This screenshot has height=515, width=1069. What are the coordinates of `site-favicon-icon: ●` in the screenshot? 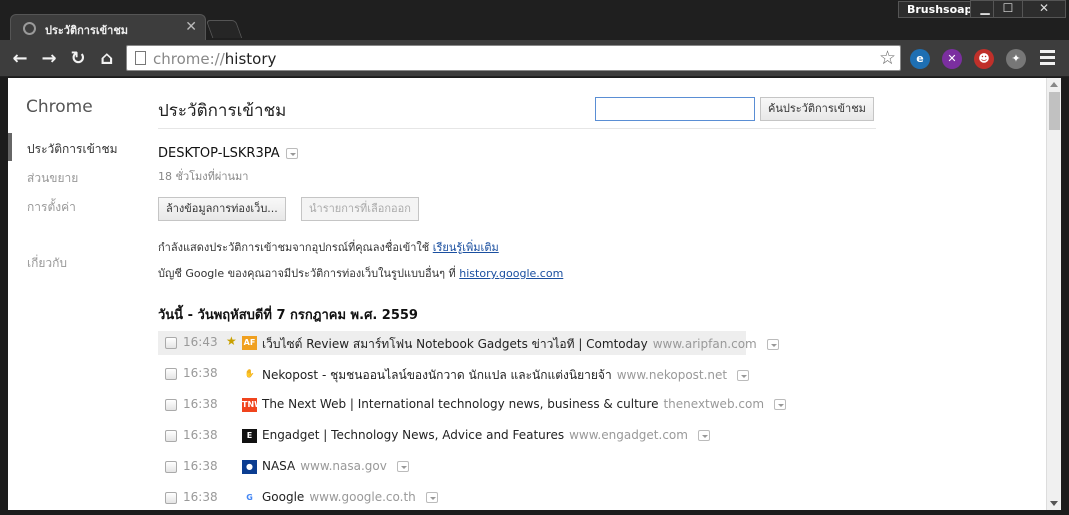 It's located at (249, 467).